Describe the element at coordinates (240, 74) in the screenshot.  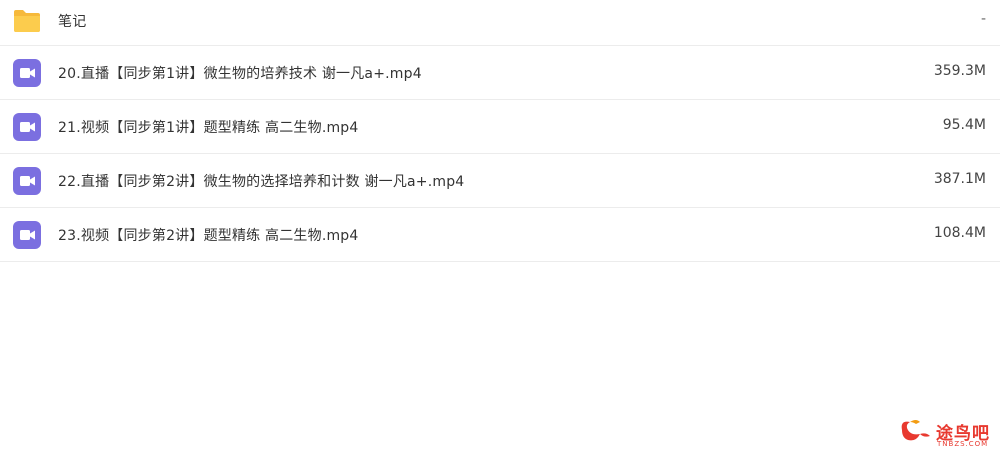
I see `file-name: 20.直播【同步第1讲】微生物的培养技术 谢一凡a+.mp4` at that location.